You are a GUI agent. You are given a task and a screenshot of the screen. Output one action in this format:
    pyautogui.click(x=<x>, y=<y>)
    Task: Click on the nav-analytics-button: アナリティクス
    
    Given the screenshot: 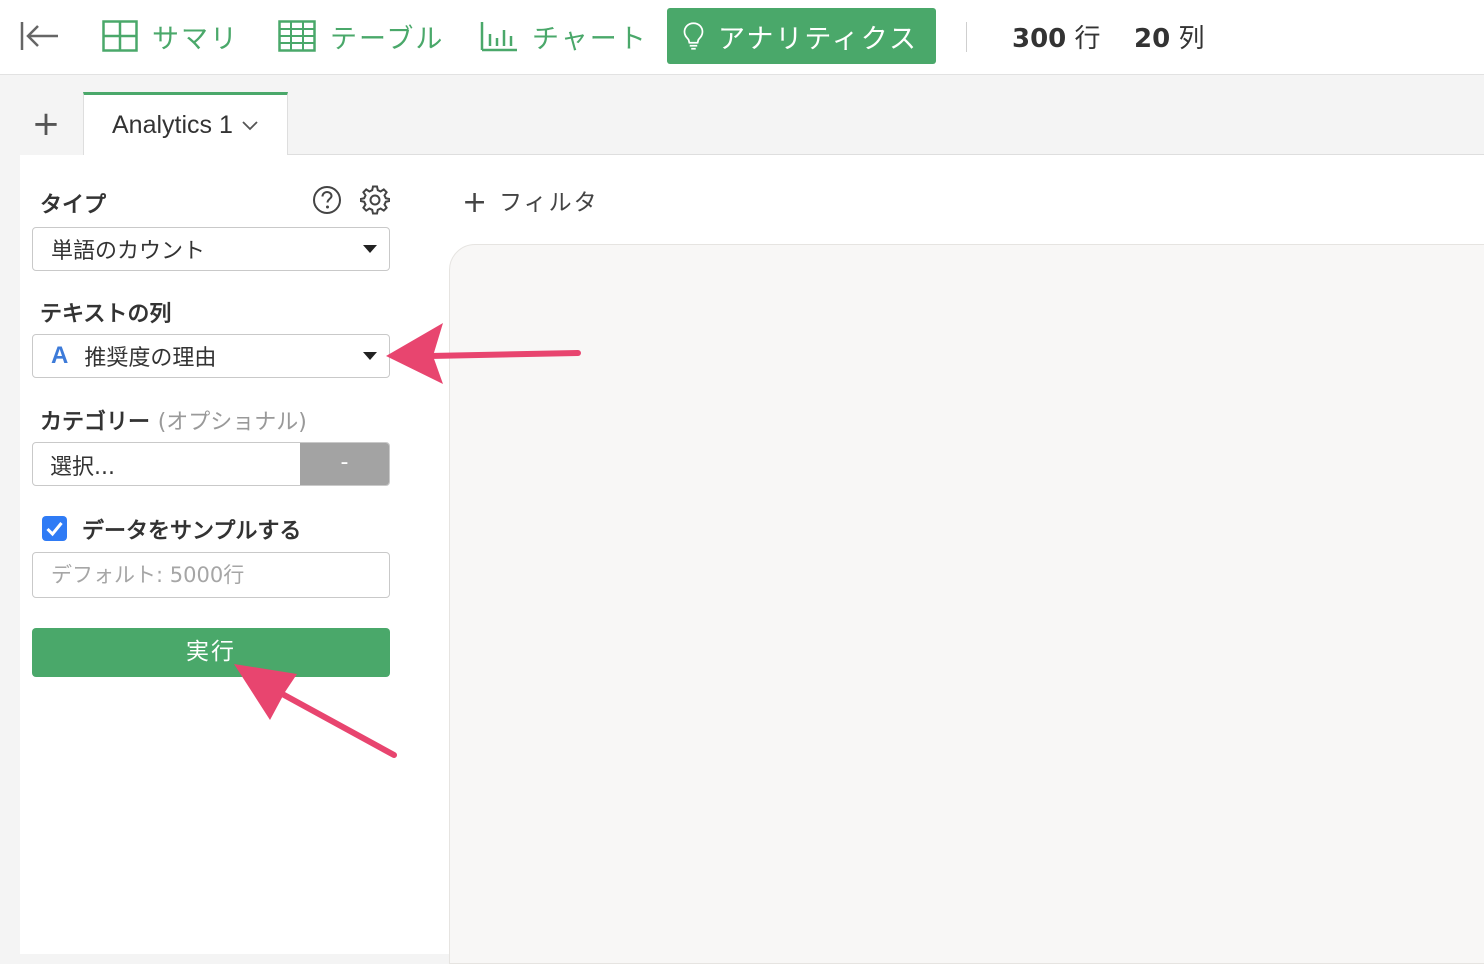 What is the action you would take?
    pyautogui.click(x=801, y=36)
    